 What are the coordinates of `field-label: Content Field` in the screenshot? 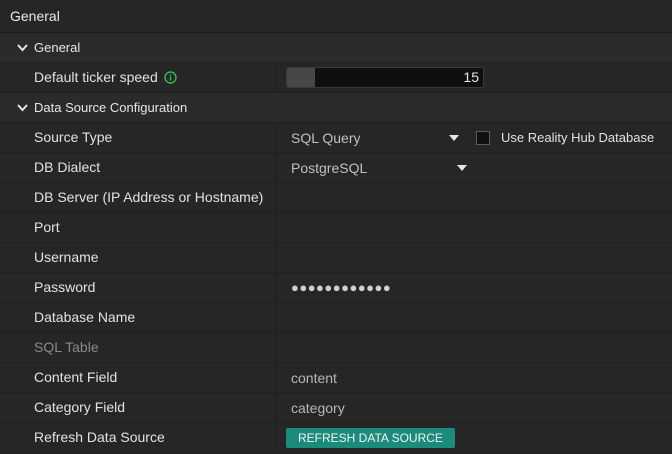 It's located at (138, 377).